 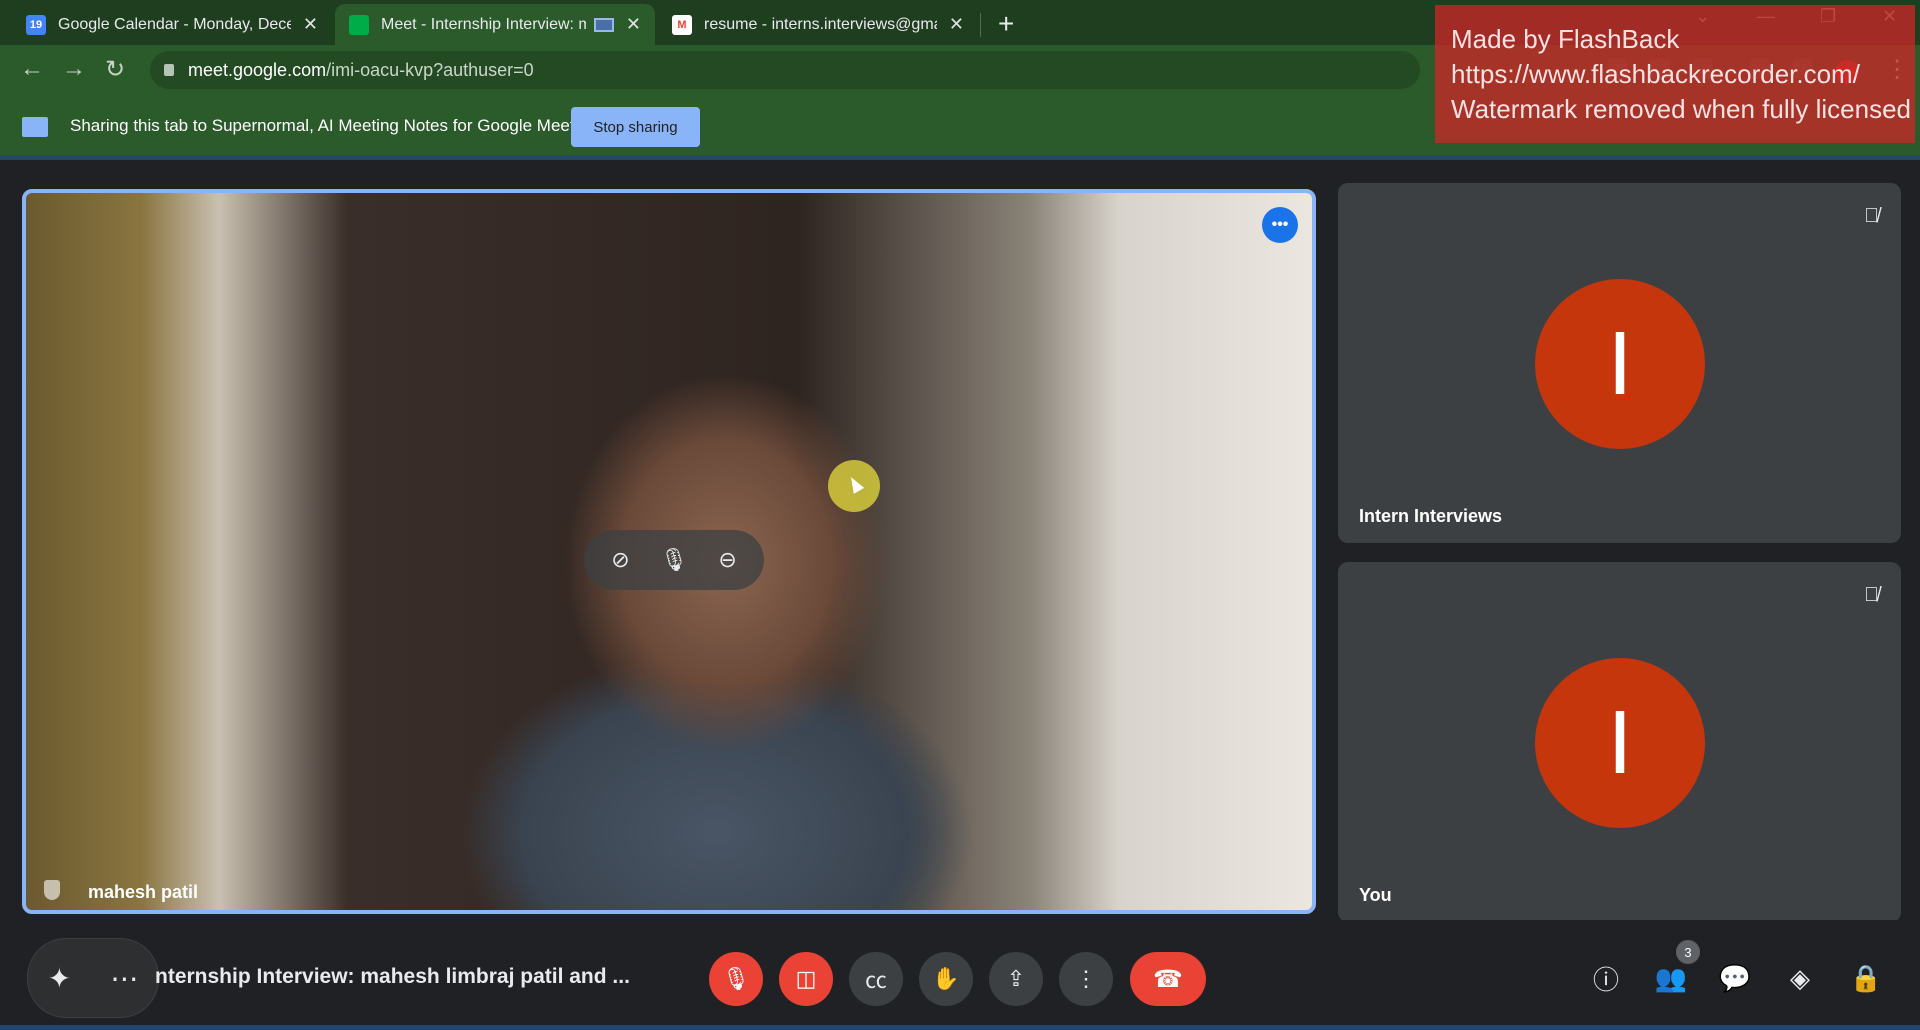 What do you see at coordinates (124, 978) in the screenshot?
I see `more-horizontal-icon: ⋯` at bounding box center [124, 978].